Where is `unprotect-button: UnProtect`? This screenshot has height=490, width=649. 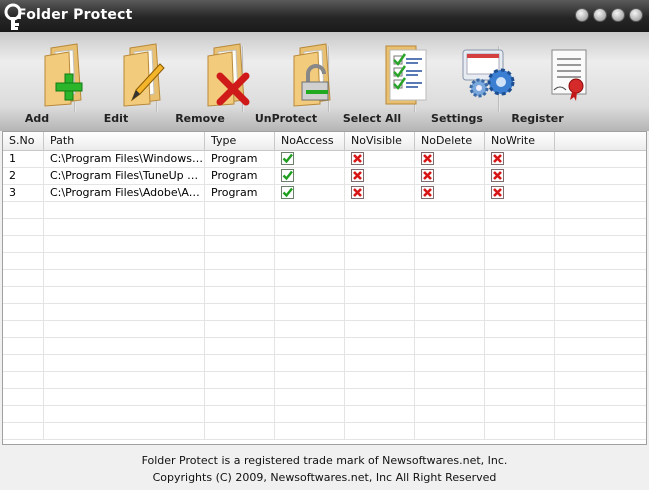 unprotect-button: UnProtect is located at coordinates (287, 81).